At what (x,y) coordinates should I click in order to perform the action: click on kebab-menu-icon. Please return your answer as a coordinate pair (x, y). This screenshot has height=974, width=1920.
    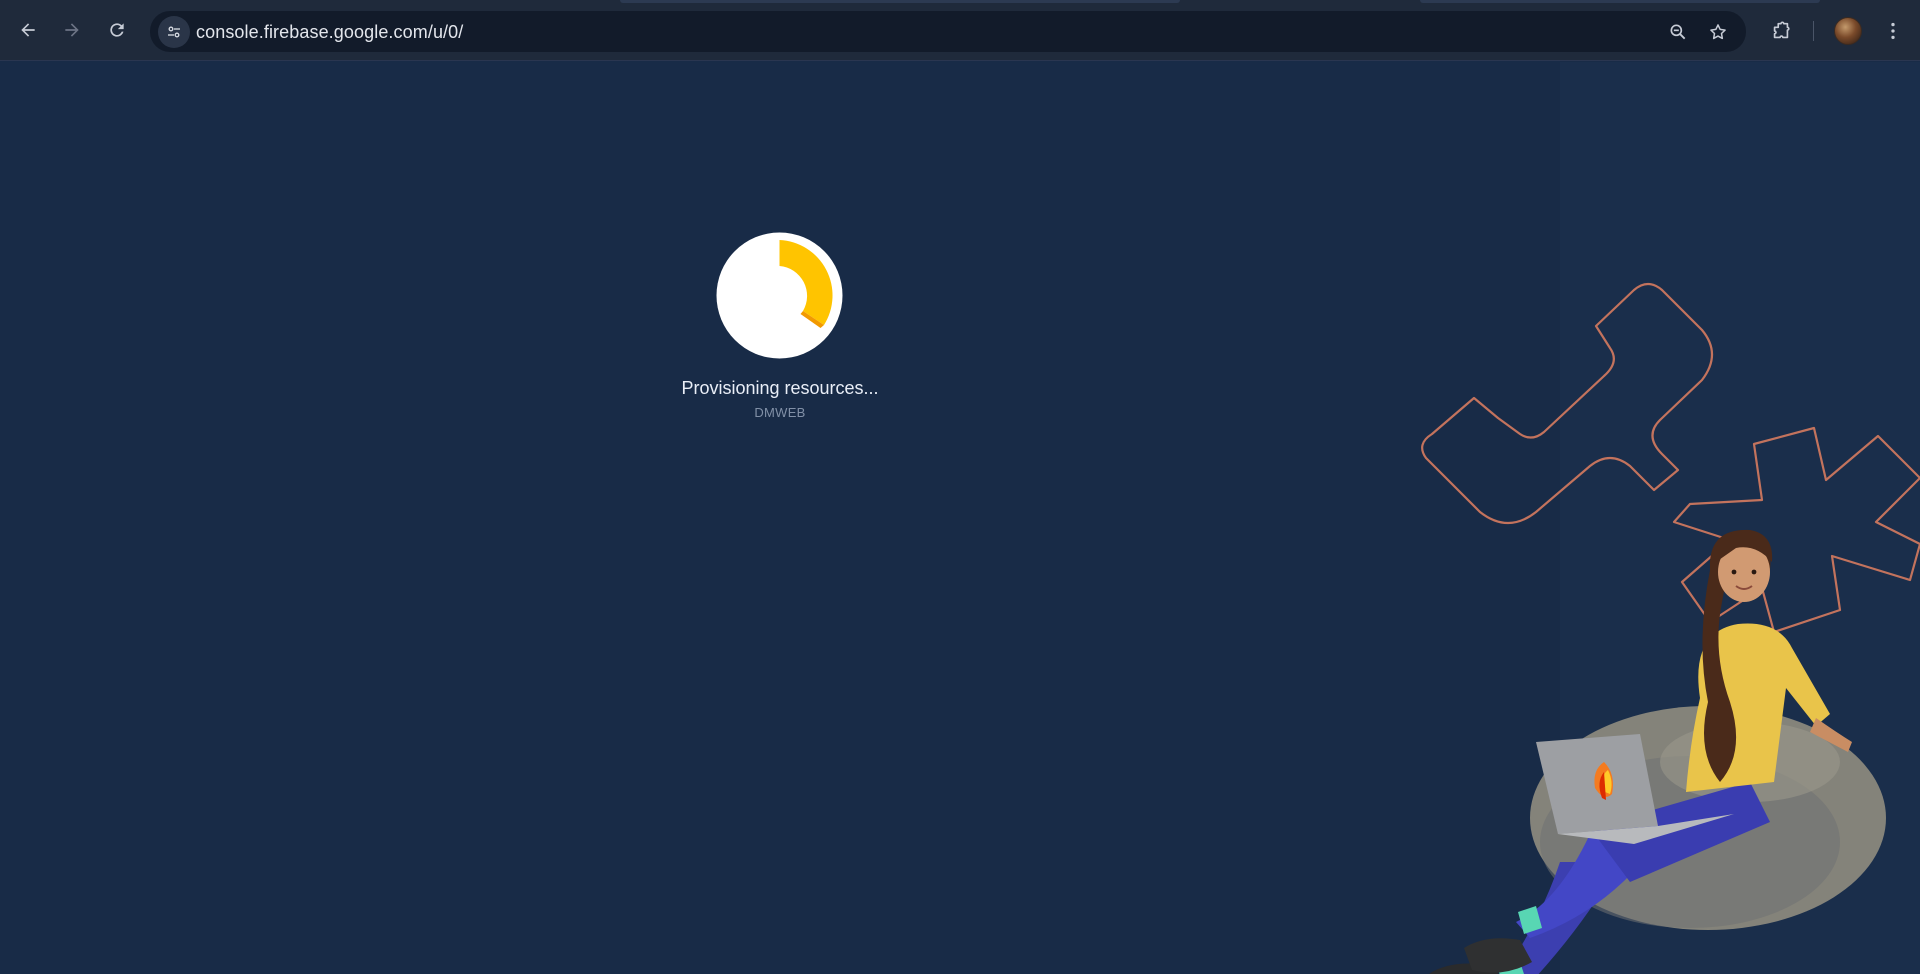
    Looking at the image, I should click on (1893, 31).